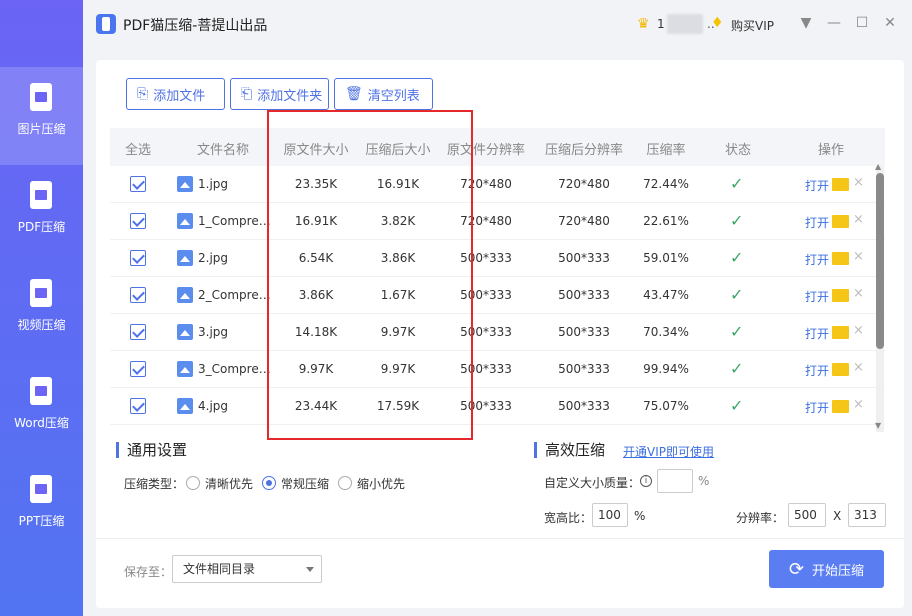 Image resolution: width=912 pixels, height=616 pixels. Describe the element at coordinates (381, 483) in the screenshot. I see `option-size-priority: 缩小优先` at that location.